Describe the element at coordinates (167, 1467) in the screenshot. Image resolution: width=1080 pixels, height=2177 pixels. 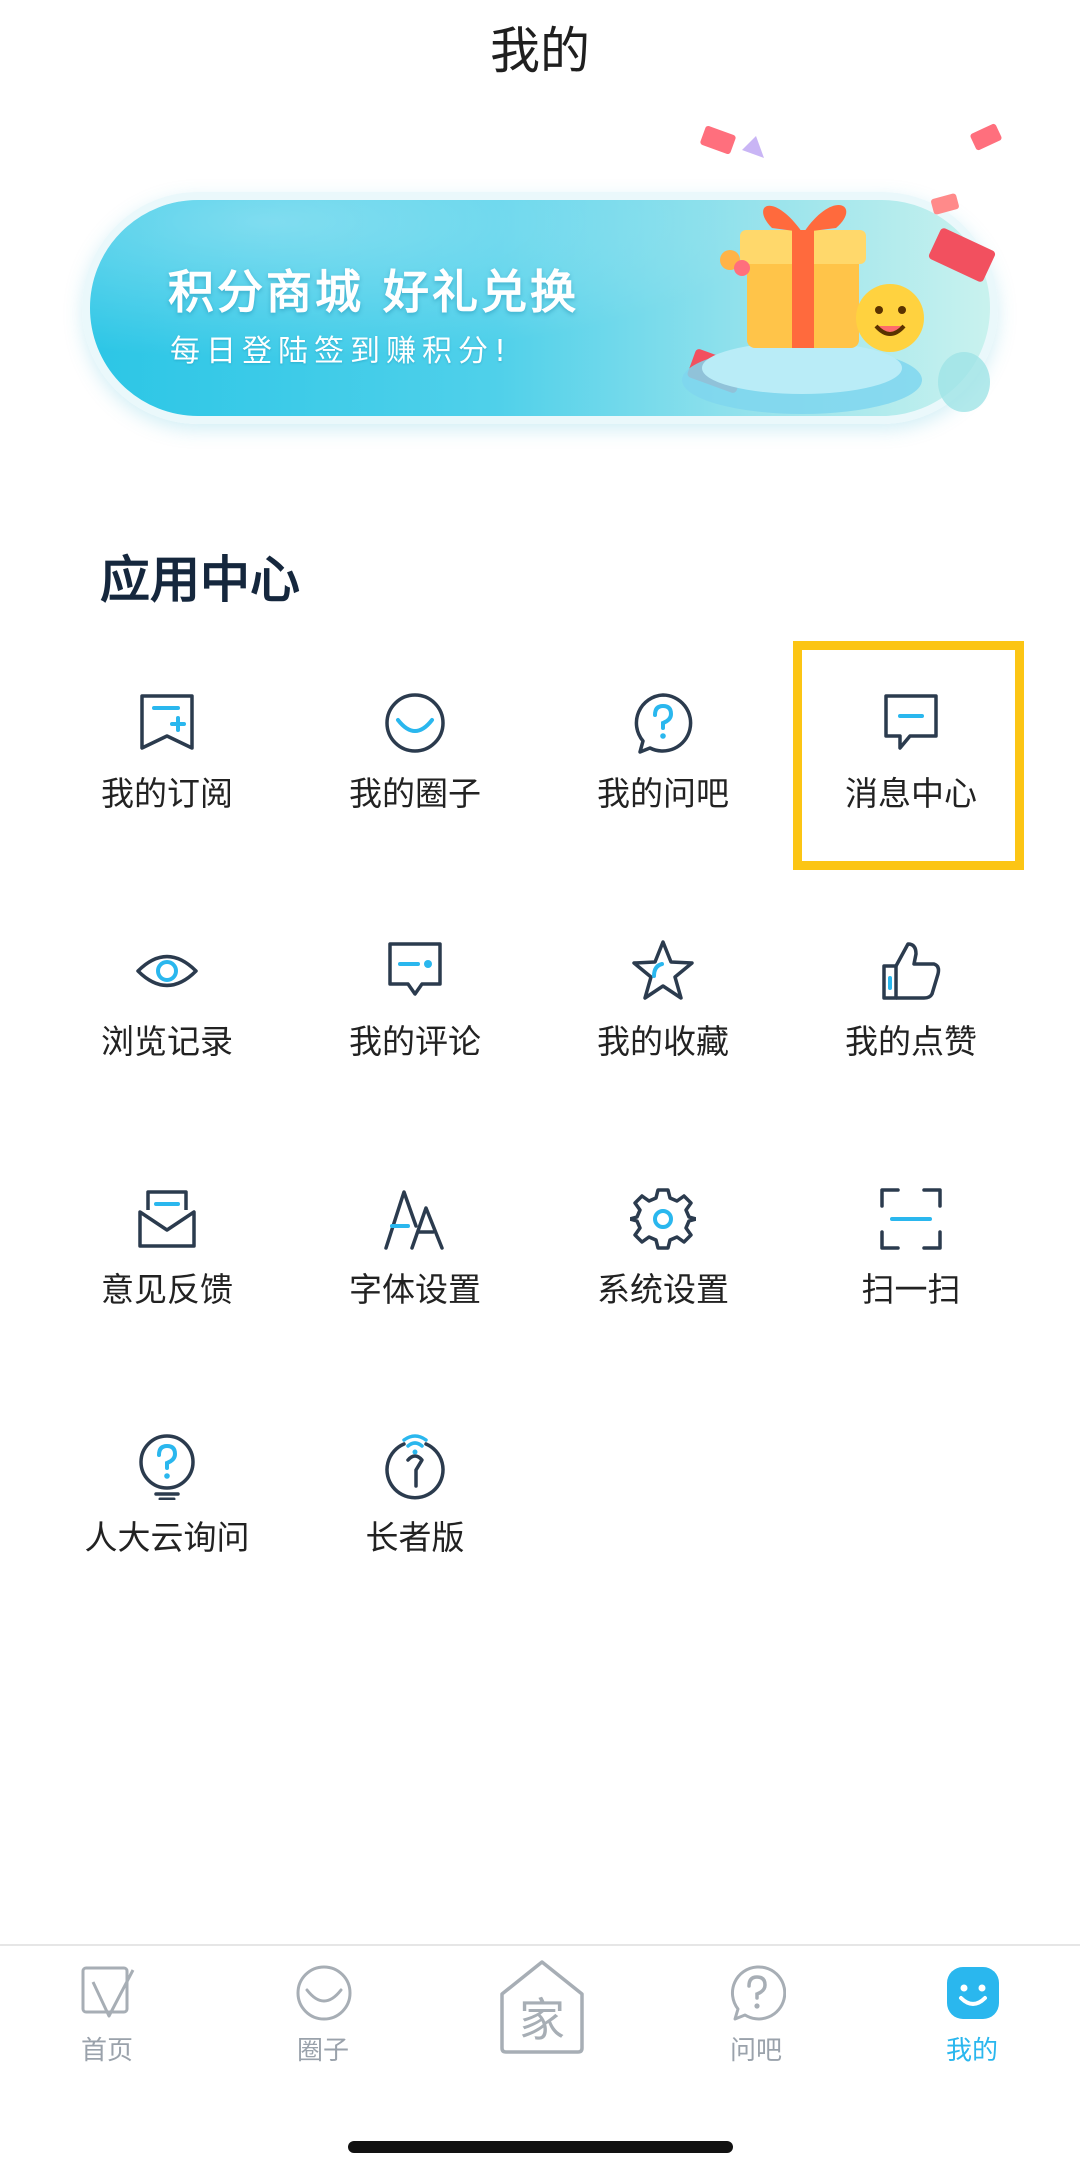
I see `help-bulb-icon` at that location.